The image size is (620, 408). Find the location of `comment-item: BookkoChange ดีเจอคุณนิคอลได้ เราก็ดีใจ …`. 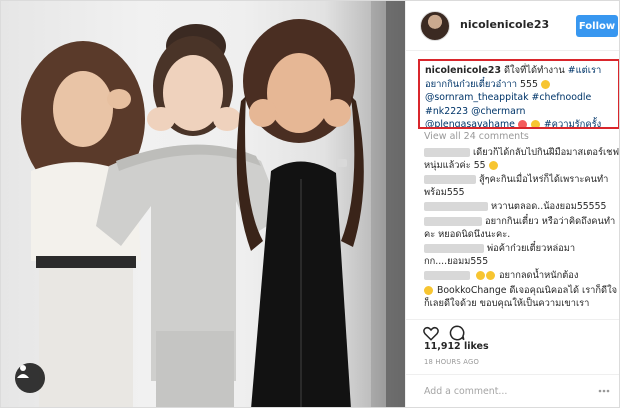

comment-item: BookkoChange ดีเจอคุณนิคอลได้ เราก็ดีใจ … is located at coordinates (521, 297).